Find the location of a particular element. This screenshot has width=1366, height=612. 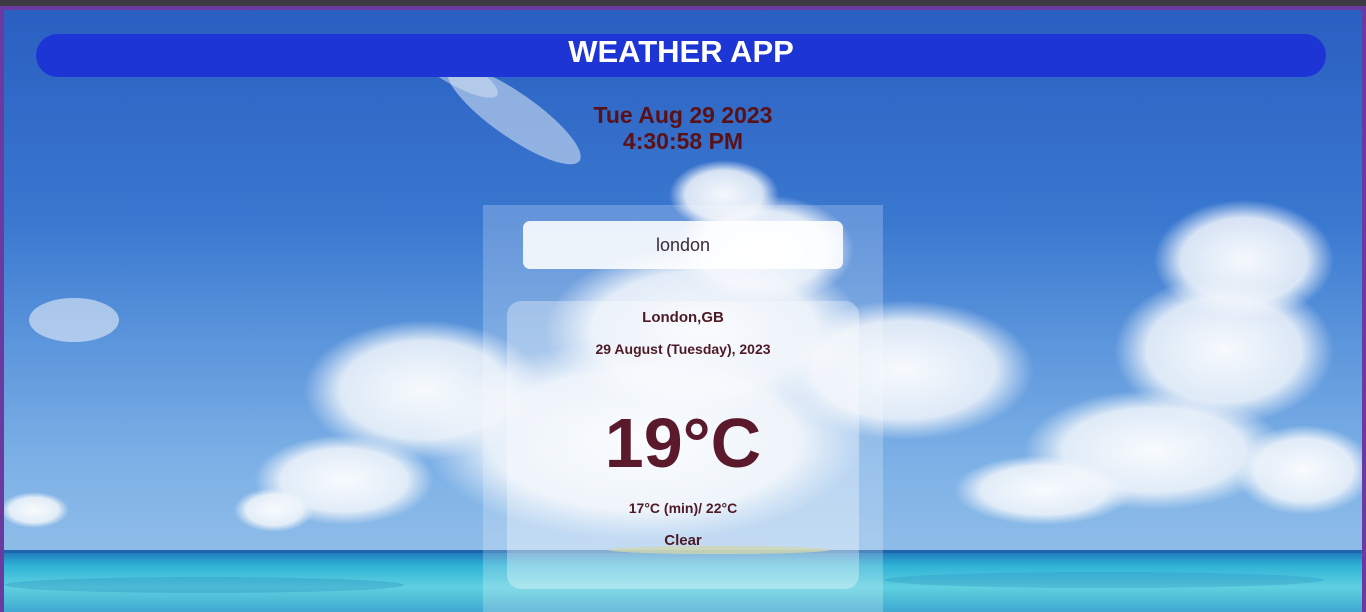

current-datetime: Tue Aug 29 2023 4:30:58 PM is located at coordinates (683, 128).